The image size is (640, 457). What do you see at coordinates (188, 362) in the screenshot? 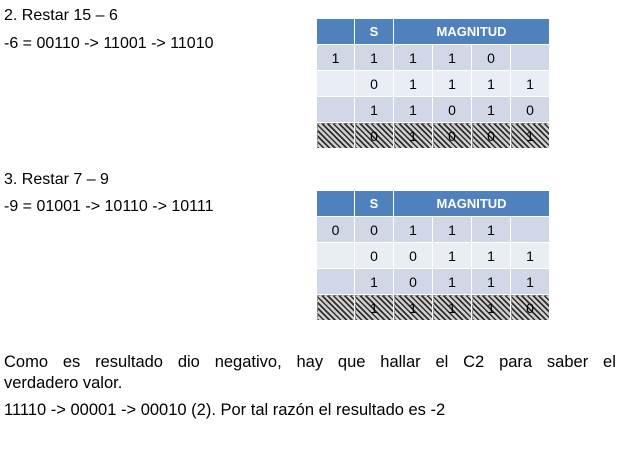
I see `word: dio` at bounding box center [188, 362].